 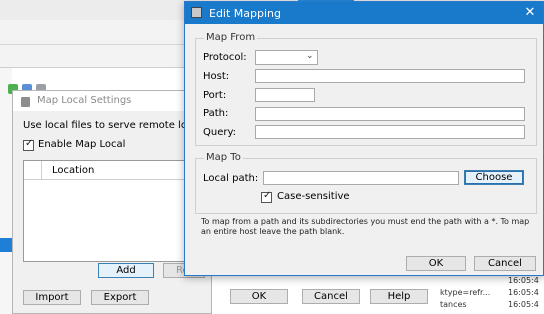 What do you see at coordinates (490, 305) in the screenshot?
I see `log-row: tances 16:05:4` at bounding box center [490, 305].